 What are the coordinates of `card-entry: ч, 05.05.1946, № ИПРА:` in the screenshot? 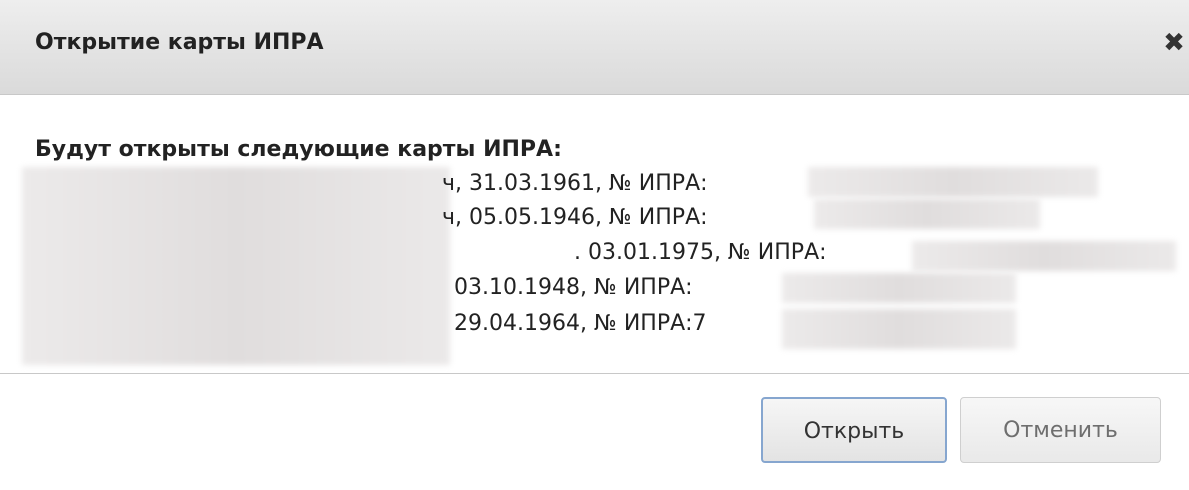 It's located at (575, 217).